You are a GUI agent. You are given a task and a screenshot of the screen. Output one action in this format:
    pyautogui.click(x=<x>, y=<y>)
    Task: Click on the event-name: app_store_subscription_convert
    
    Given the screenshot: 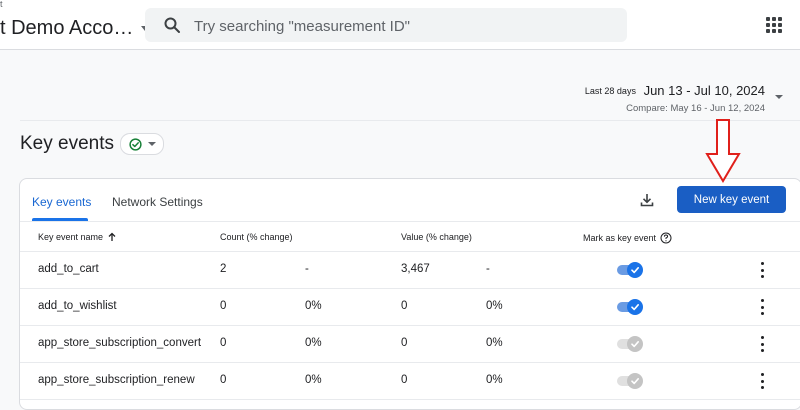 What is the action you would take?
    pyautogui.click(x=120, y=343)
    